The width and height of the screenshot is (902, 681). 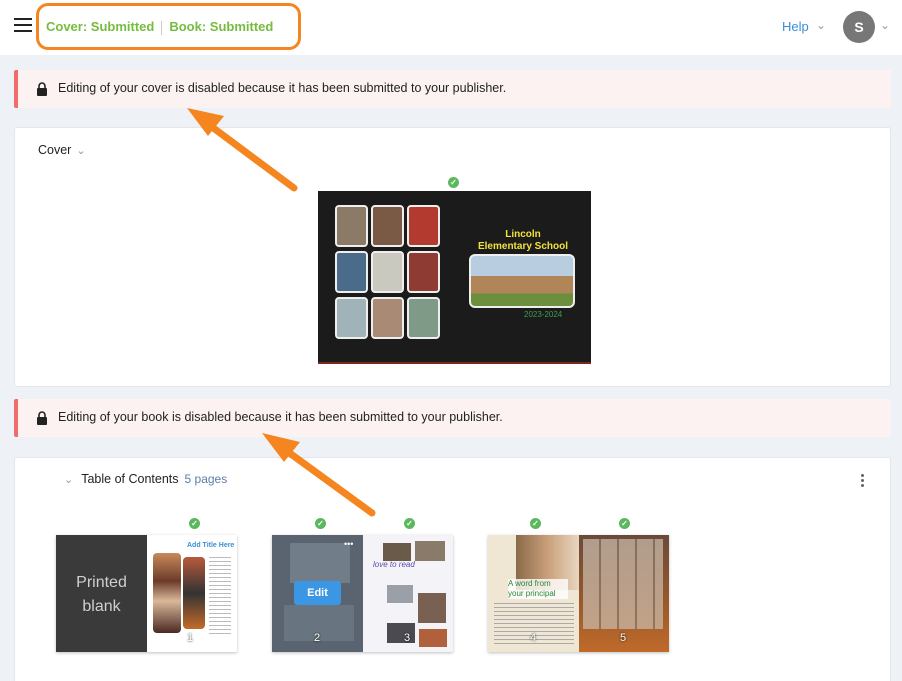 What do you see at coordinates (220, 597) in the screenshot?
I see `page-text` at bounding box center [220, 597].